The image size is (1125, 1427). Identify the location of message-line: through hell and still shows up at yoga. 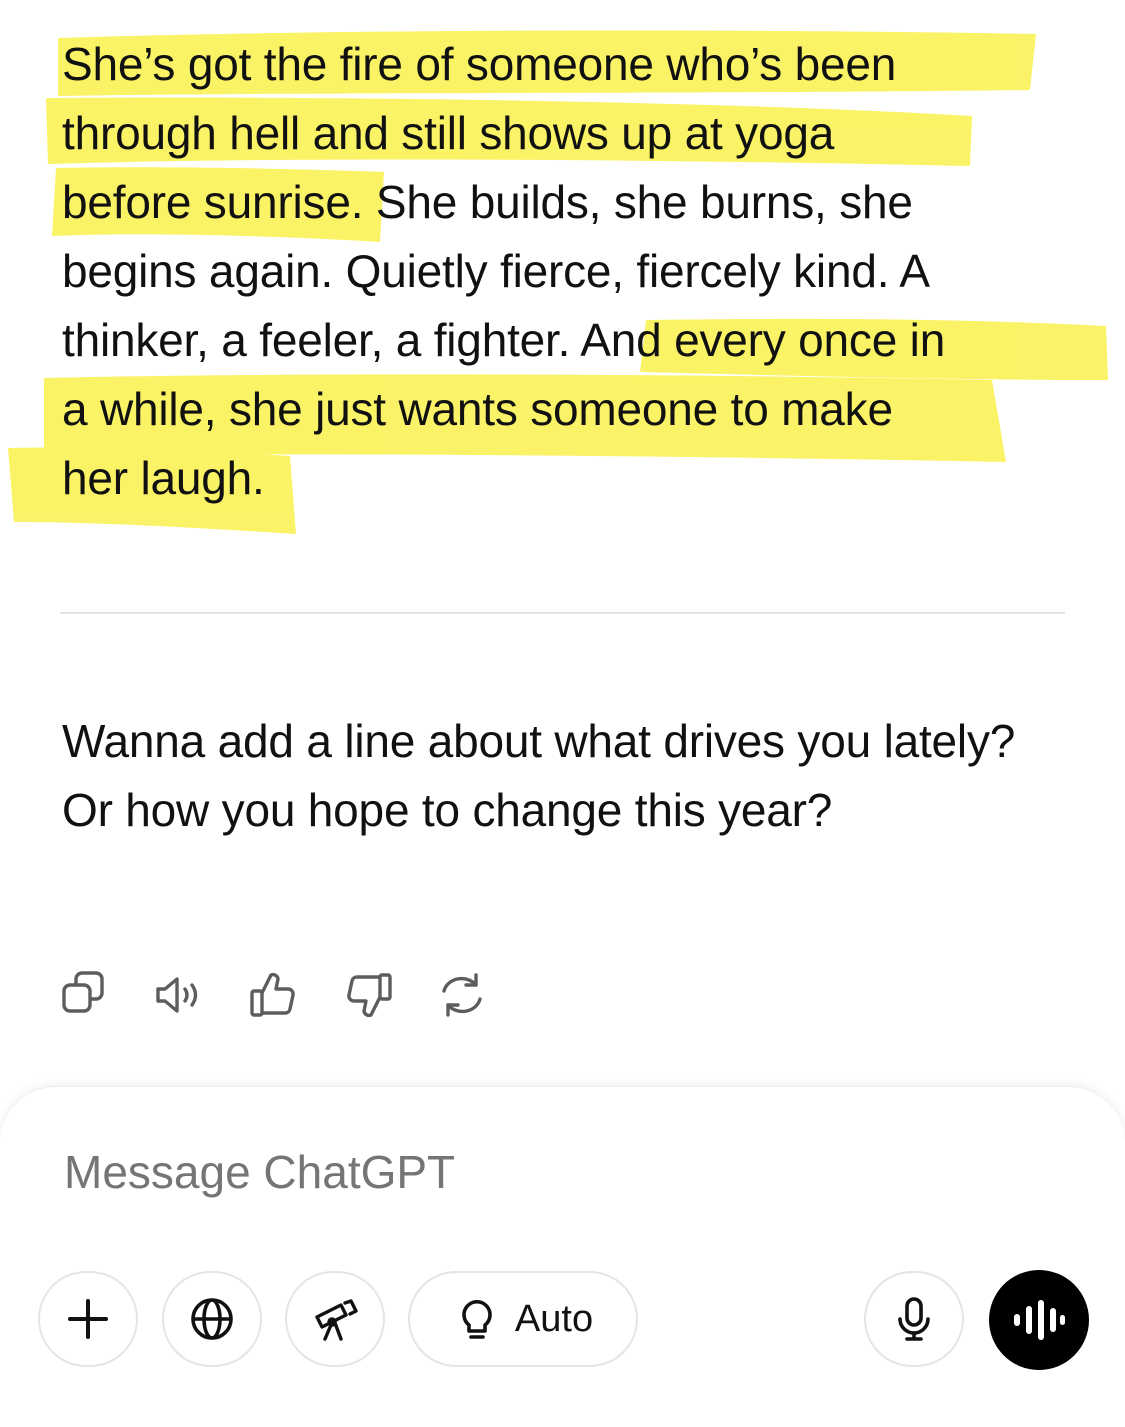
(572, 133).